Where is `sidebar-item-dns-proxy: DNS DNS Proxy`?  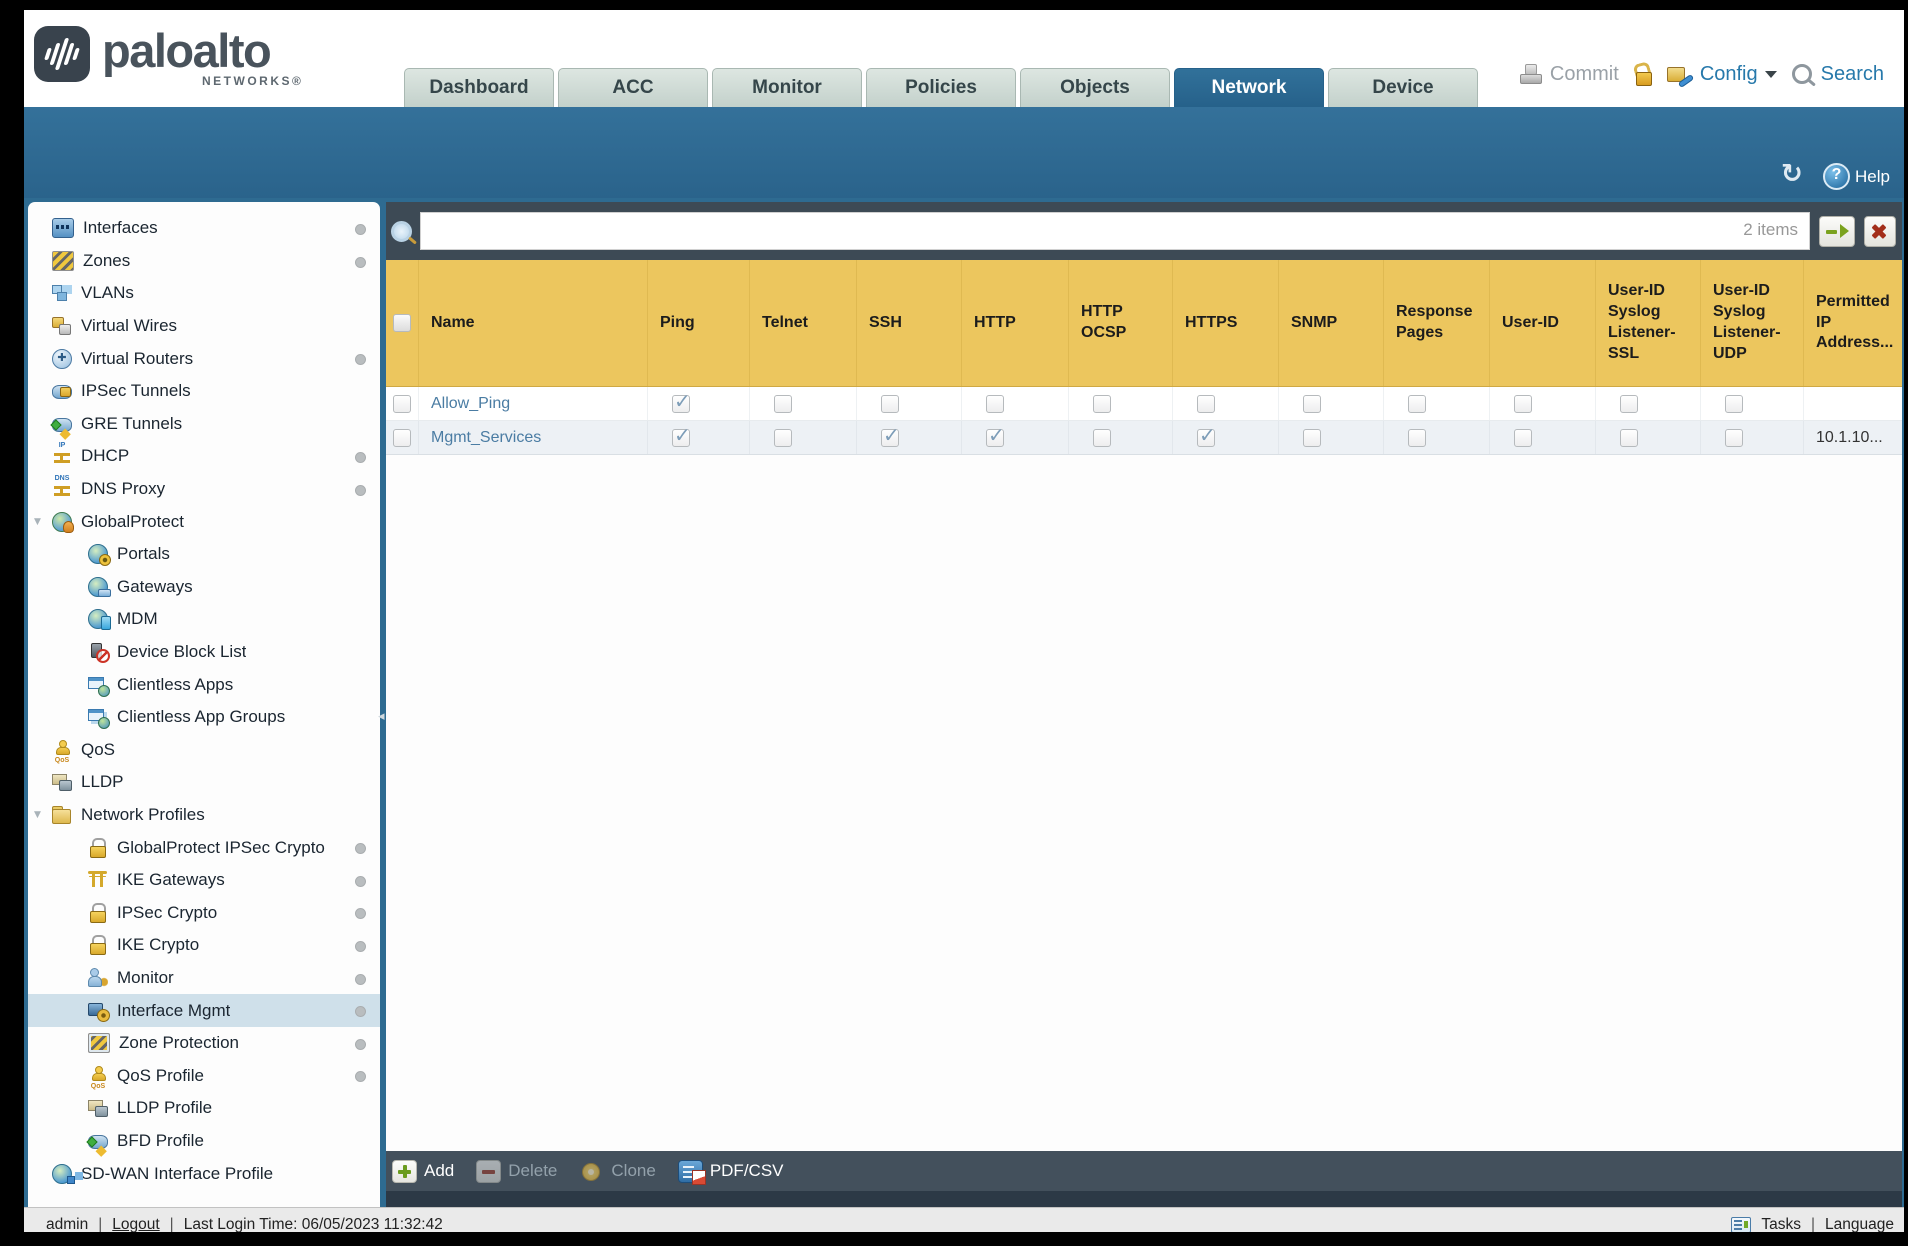 sidebar-item-dns-proxy: DNS DNS Proxy is located at coordinates (204, 489).